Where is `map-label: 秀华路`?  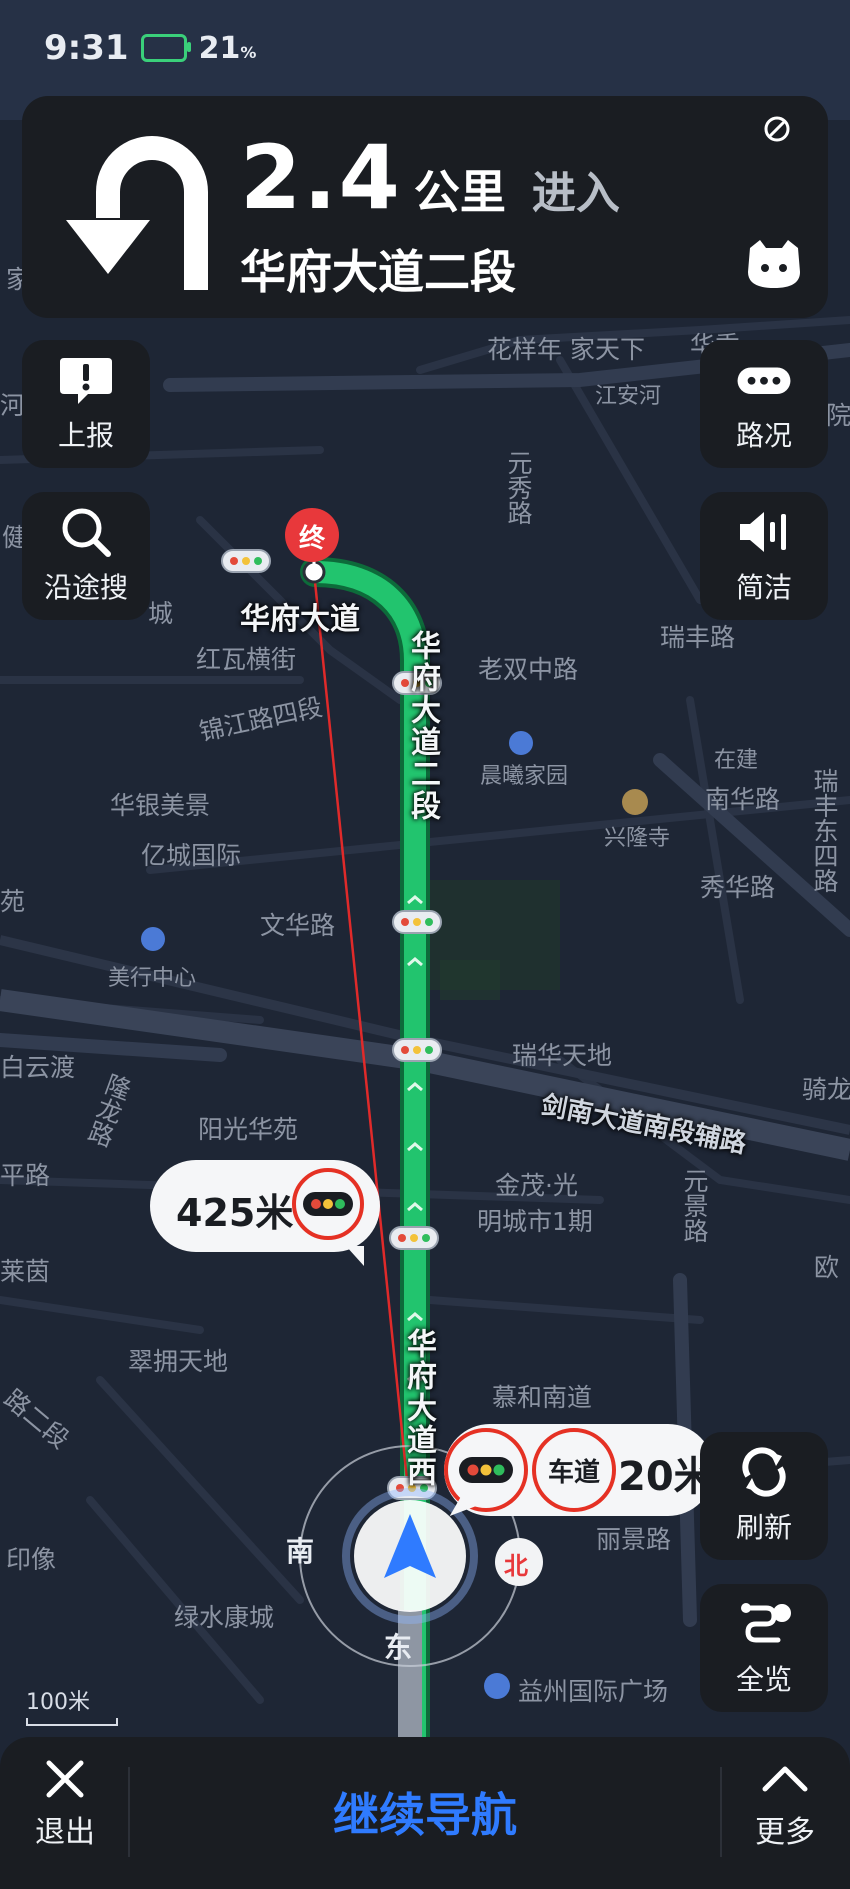 map-label: 秀华路 is located at coordinates (738, 887).